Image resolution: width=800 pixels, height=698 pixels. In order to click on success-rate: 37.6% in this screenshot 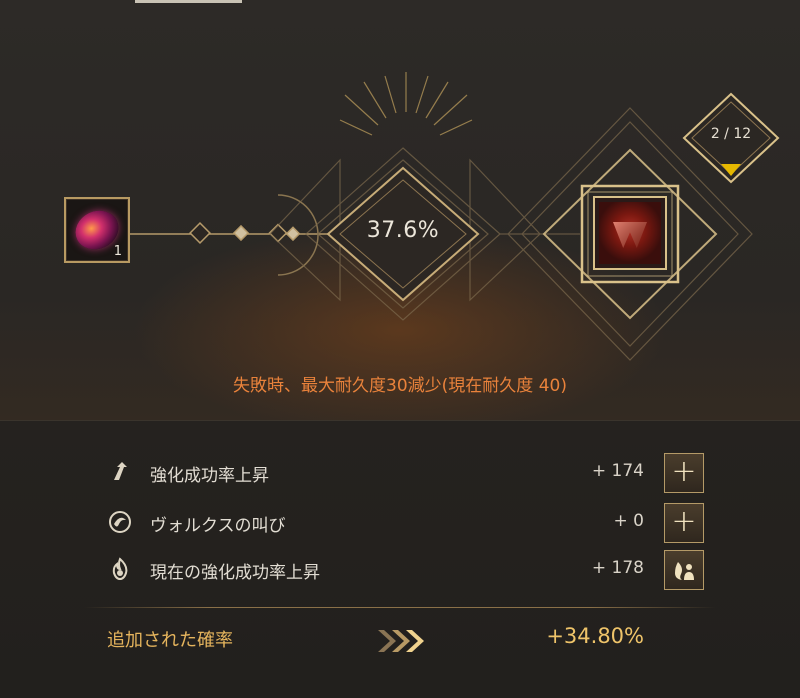, I will do `click(403, 230)`.